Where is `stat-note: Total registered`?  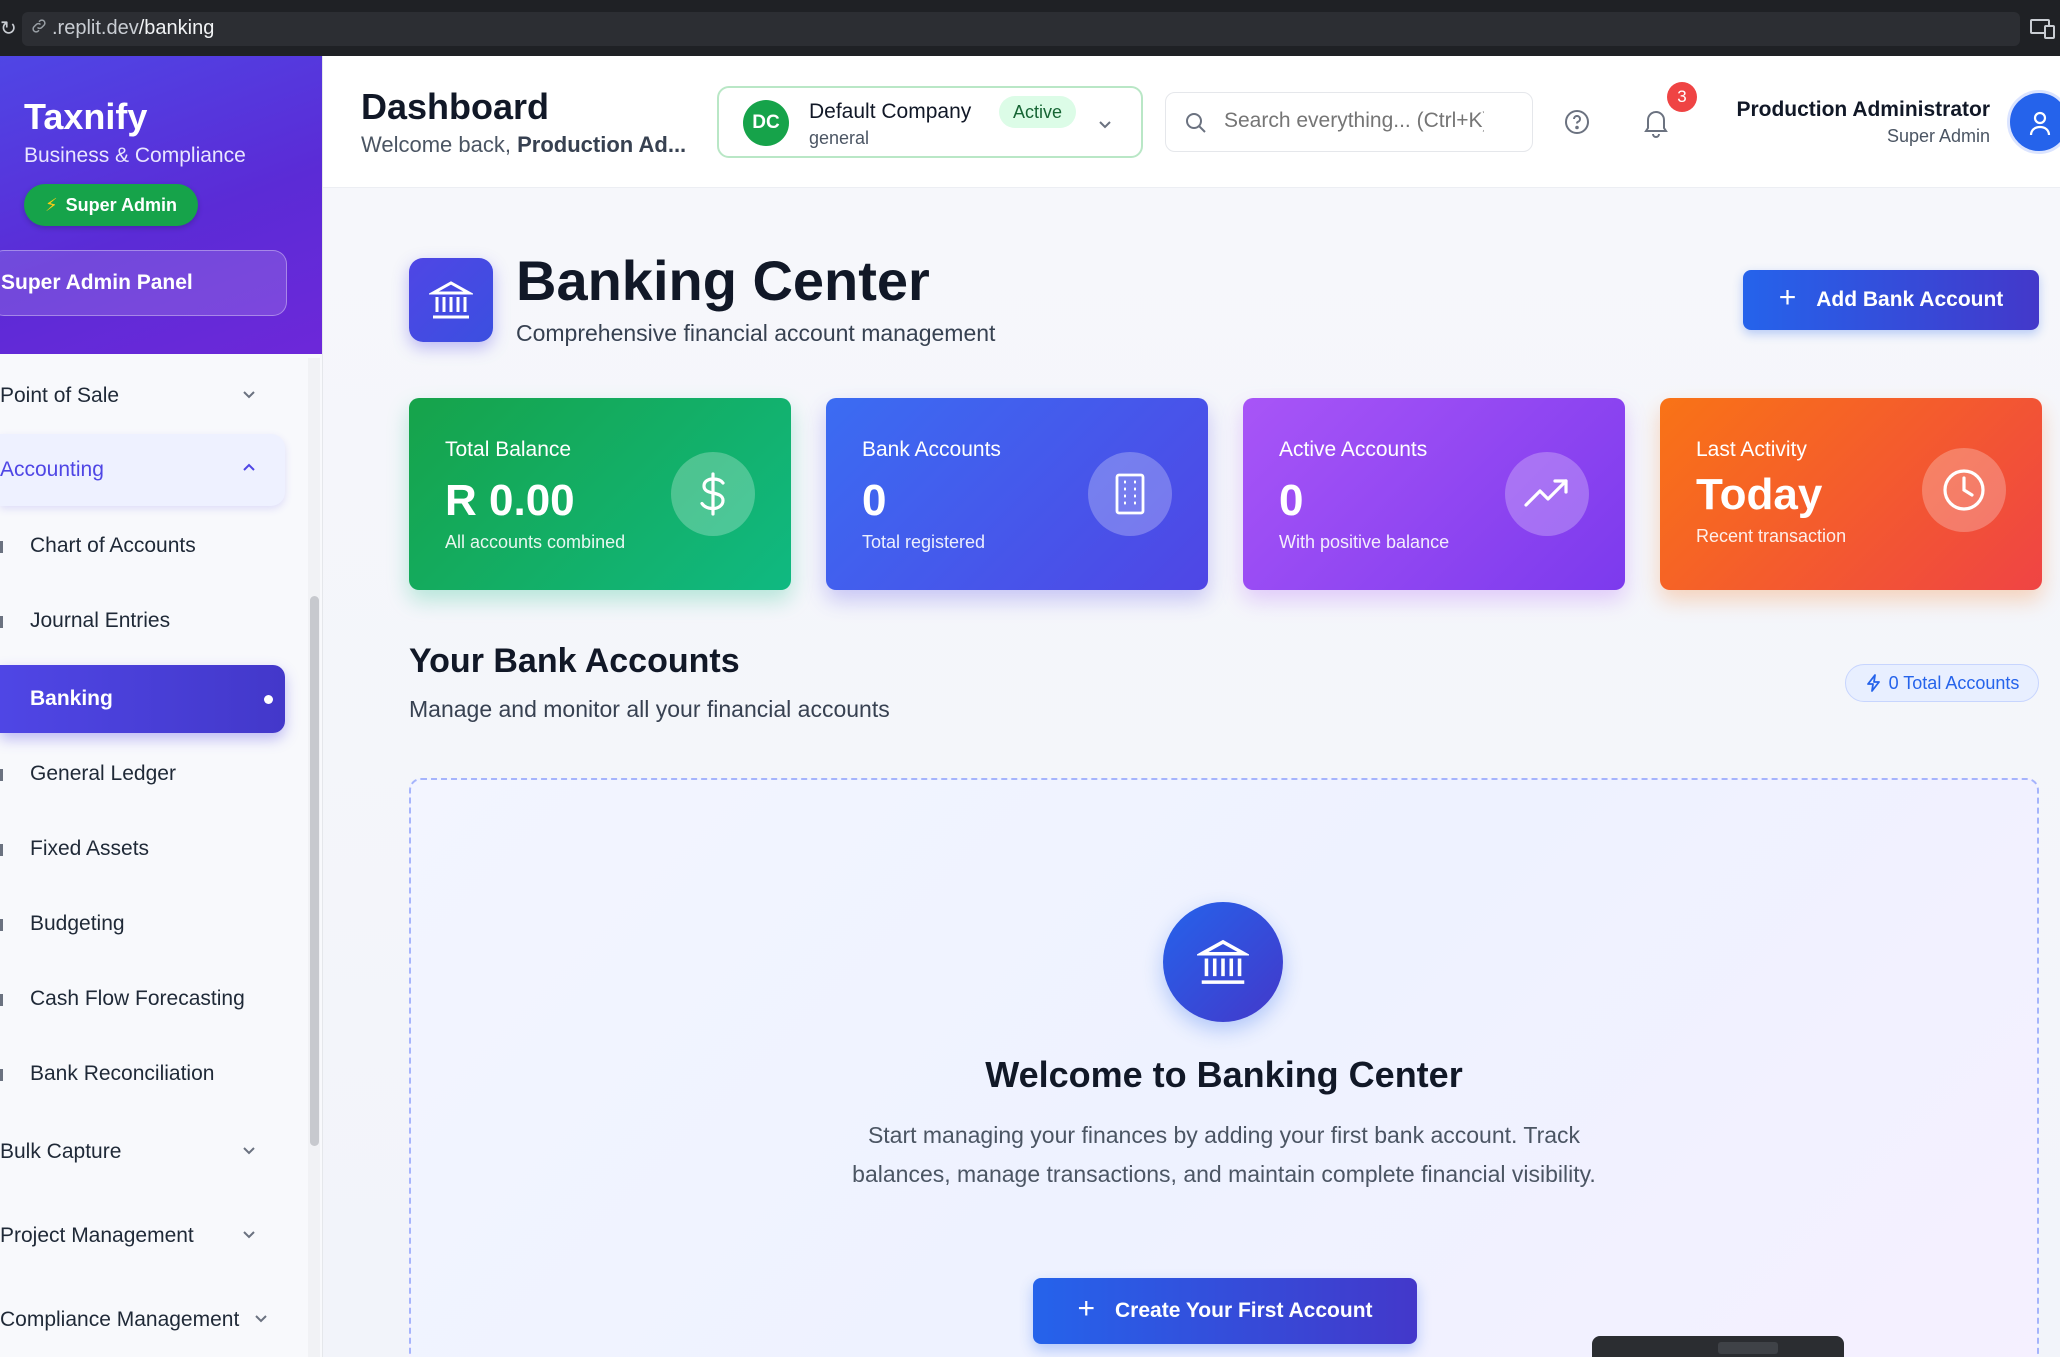
stat-note: Total registered is located at coordinates (924, 542).